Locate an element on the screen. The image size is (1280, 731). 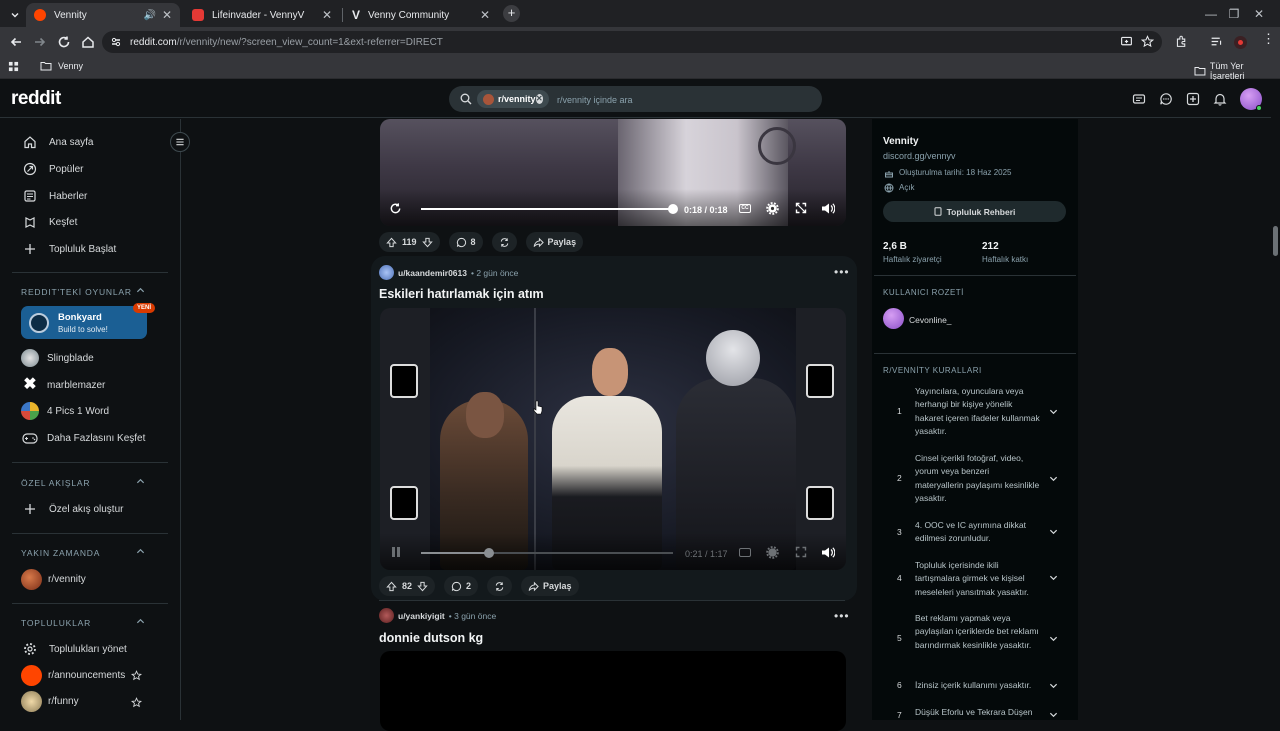
chat-icon is located at coordinates (1166, 99).